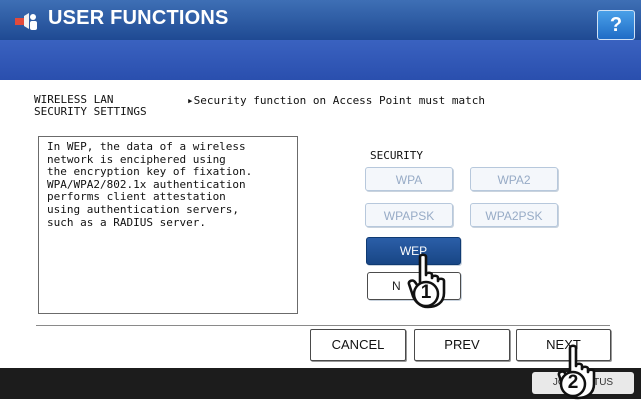 The image size is (641, 402). What do you see at coordinates (514, 179) in the screenshot?
I see `wpa2-button: WPA2` at bounding box center [514, 179].